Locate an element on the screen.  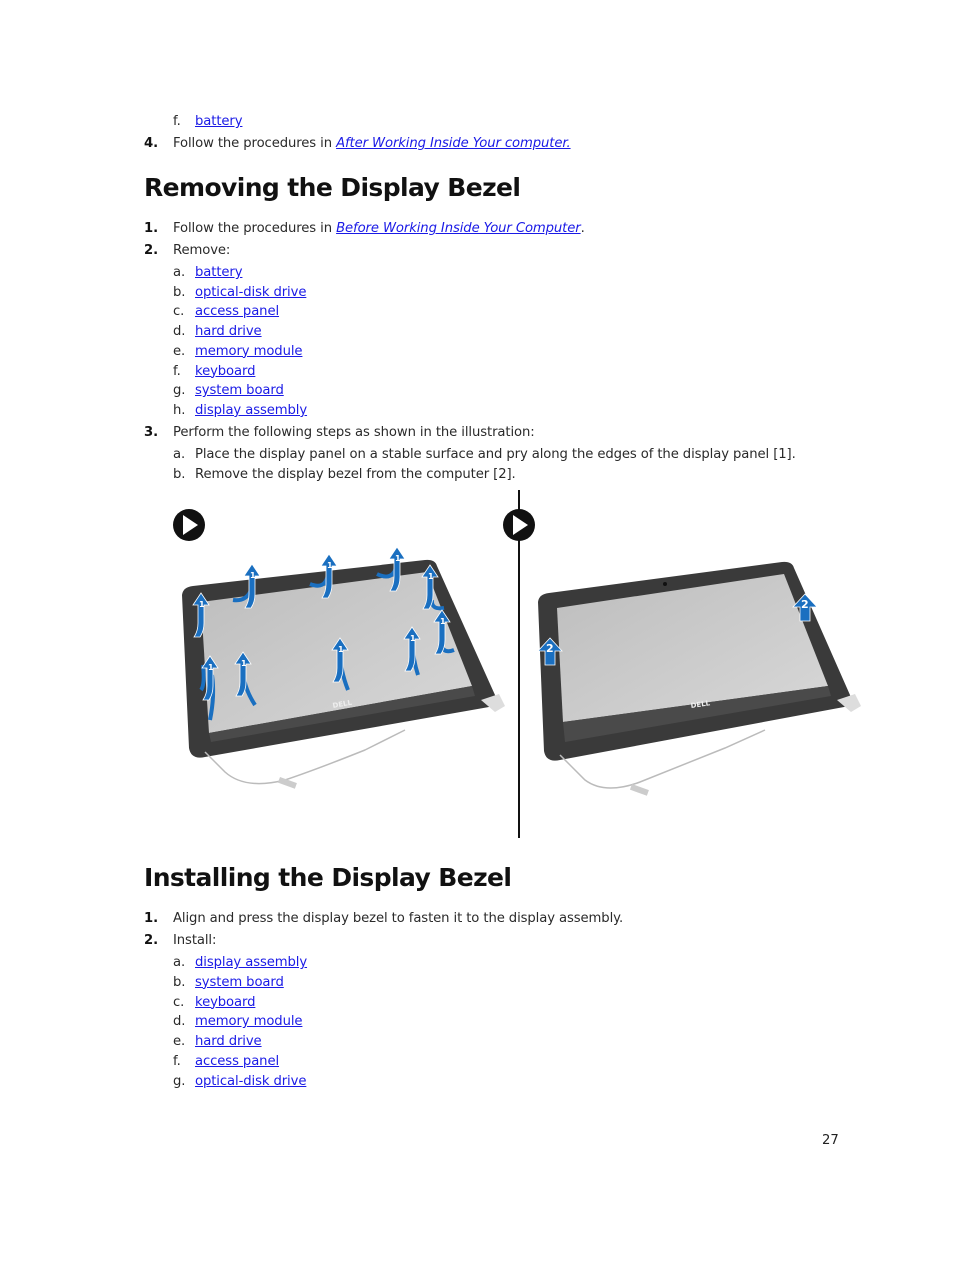
link-before-working-inside: Before Working Inside Your Computer is located at coordinates (458, 228).